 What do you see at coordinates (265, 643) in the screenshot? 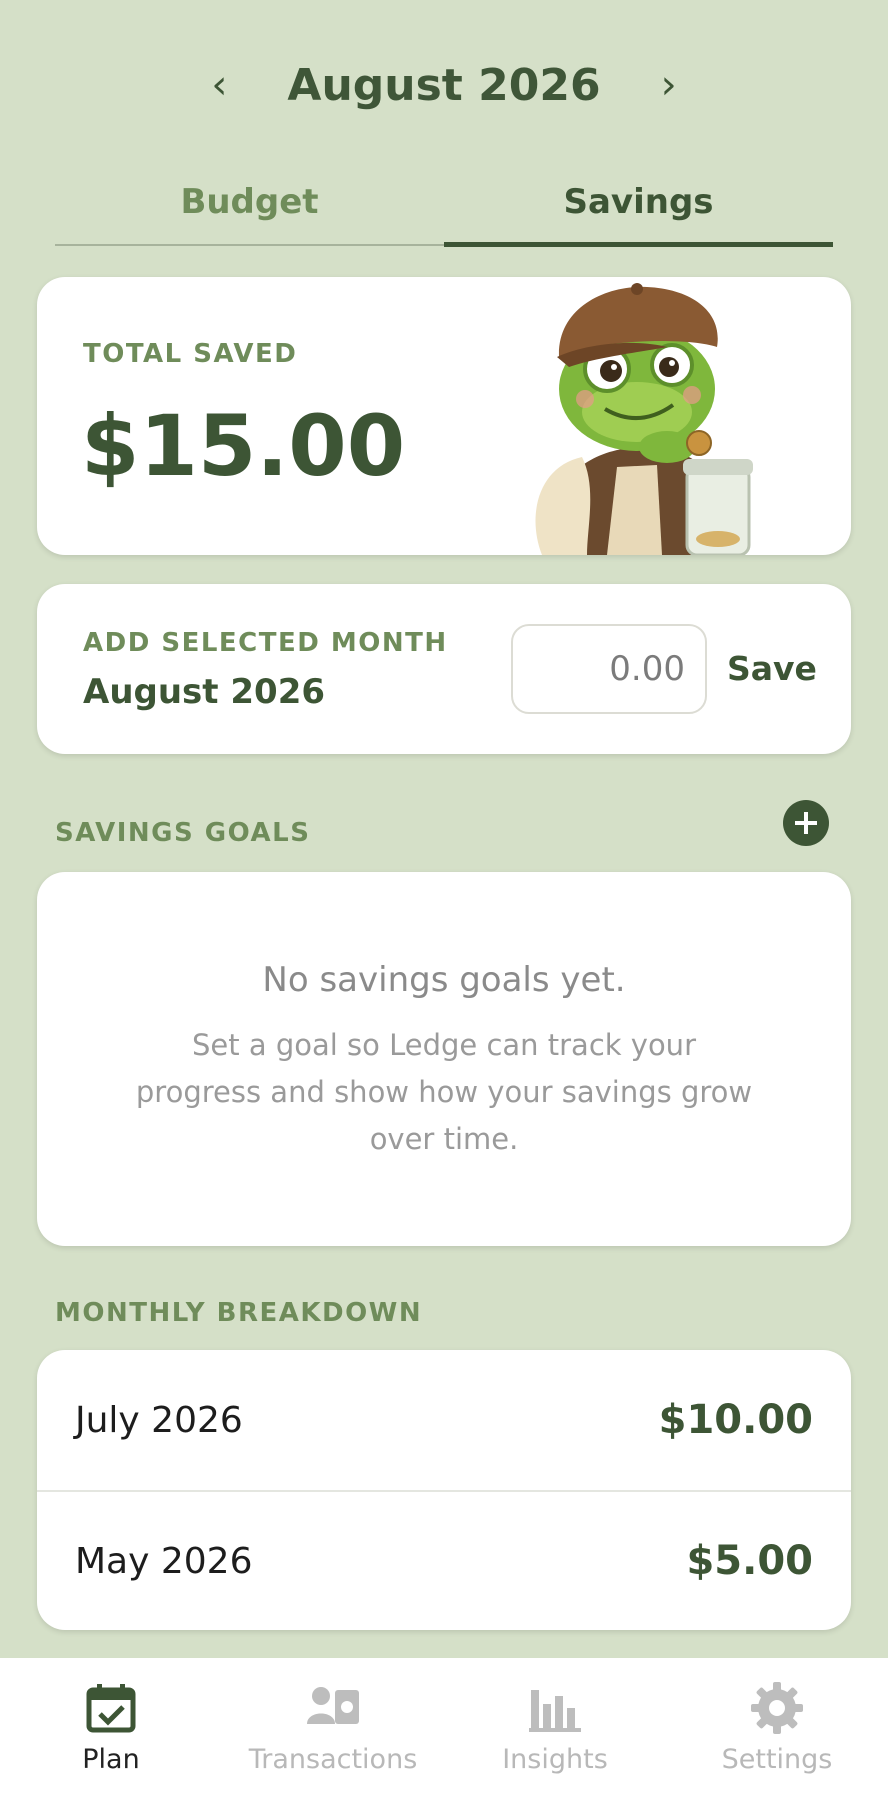
I see `add-month-label: ADD SELECTED MONTH` at bounding box center [265, 643].